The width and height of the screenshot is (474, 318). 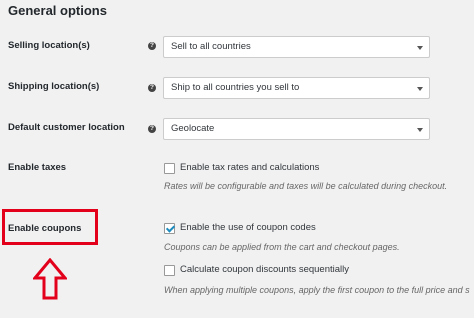 What do you see at coordinates (49, 45) in the screenshot?
I see `selling-location-label: Selling location(s)` at bounding box center [49, 45].